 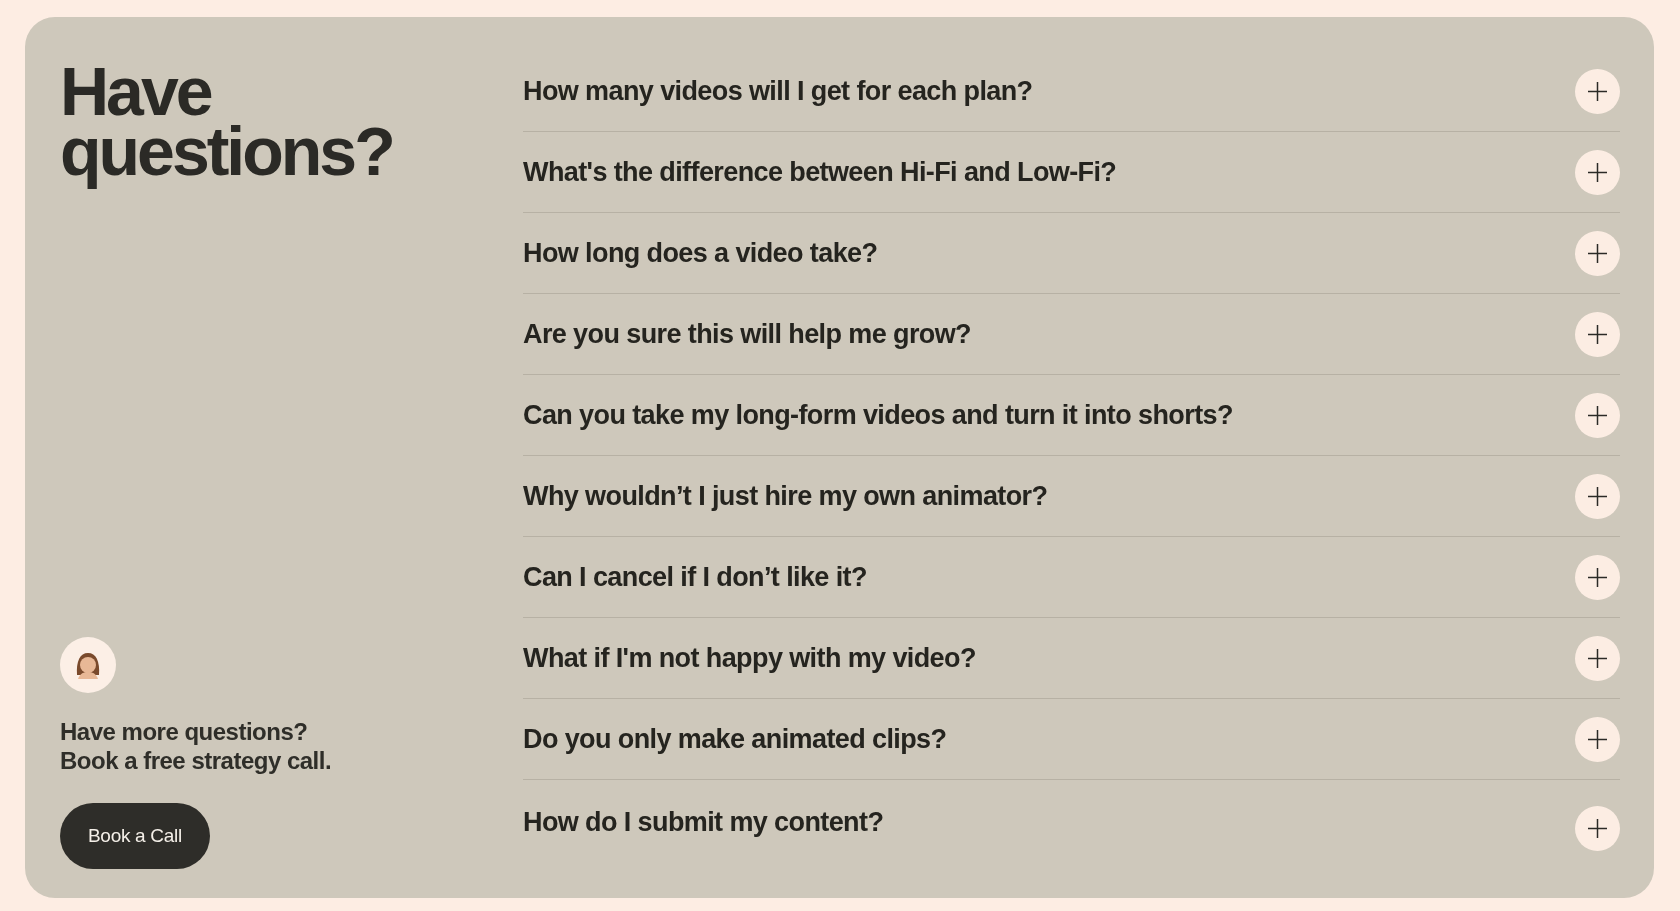 I want to click on faq-question: Why wouldn’t I just hire my own animator?, so click(x=785, y=496).